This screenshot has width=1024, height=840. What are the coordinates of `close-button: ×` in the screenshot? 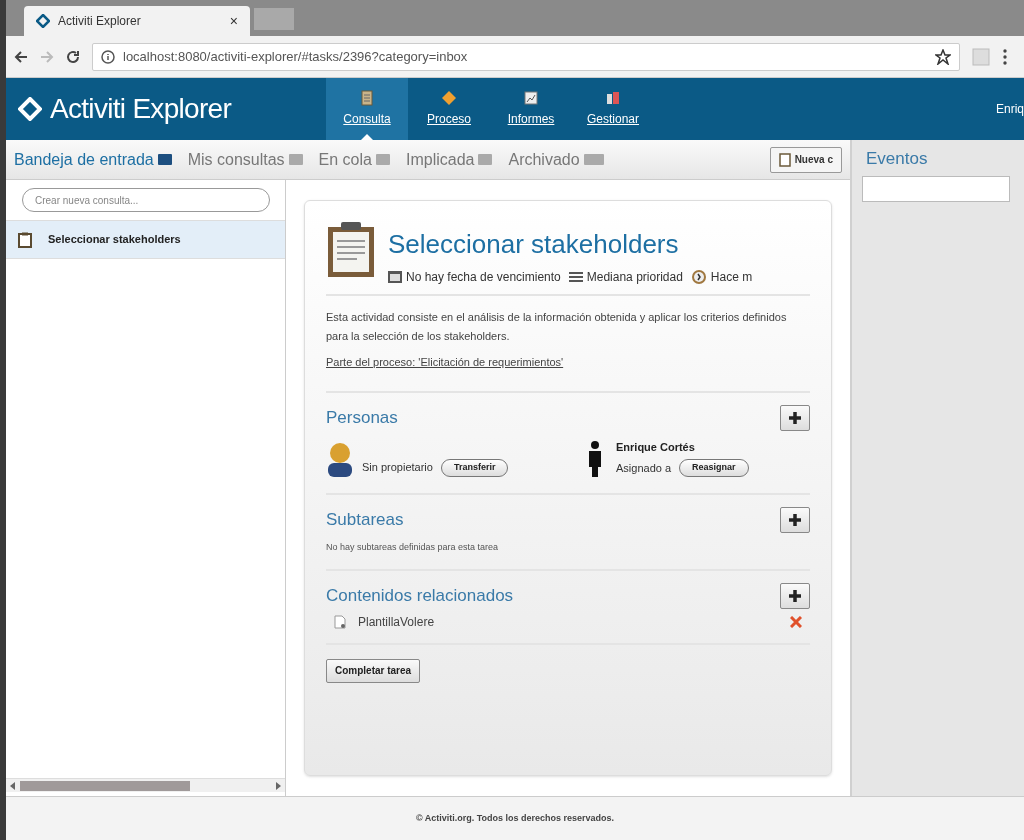 It's located at (233, 21).